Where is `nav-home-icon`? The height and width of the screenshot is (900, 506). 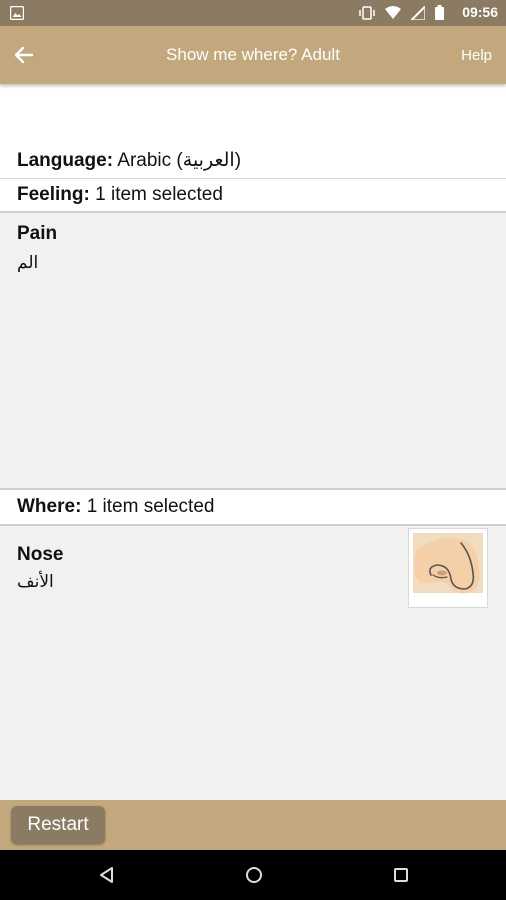 nav-home-icon is located at coordinates (254, 875).